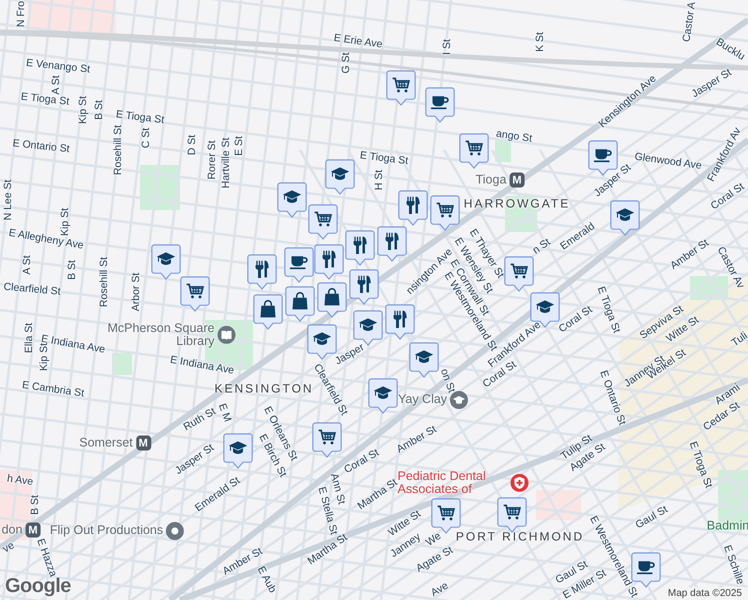 This screenshot has height=600, width=748. What do you see at coordinates (514, 137) in the screenshot?
I see `street-label: ango St` at bounding box center [514, 137].